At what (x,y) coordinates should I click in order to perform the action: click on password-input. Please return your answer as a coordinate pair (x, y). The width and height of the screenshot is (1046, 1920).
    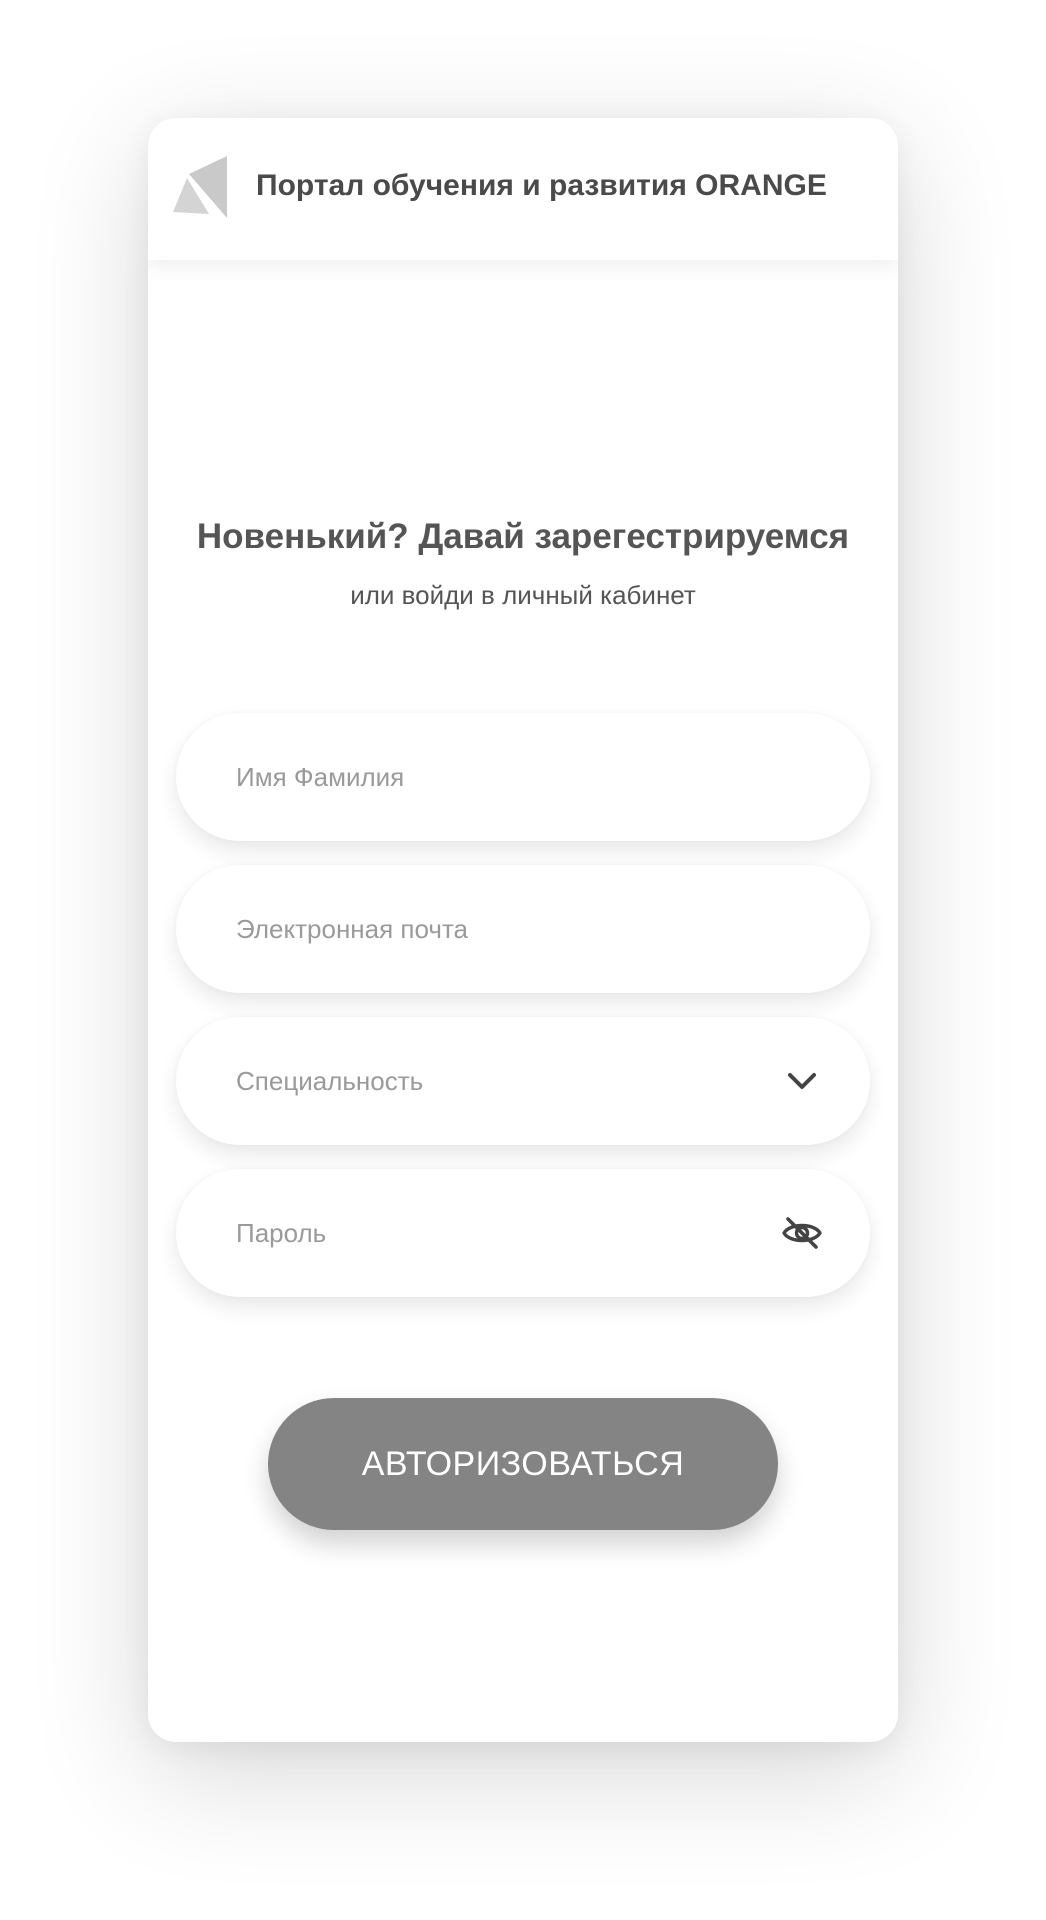
    Looking at the image, I should click on (486, 1233).